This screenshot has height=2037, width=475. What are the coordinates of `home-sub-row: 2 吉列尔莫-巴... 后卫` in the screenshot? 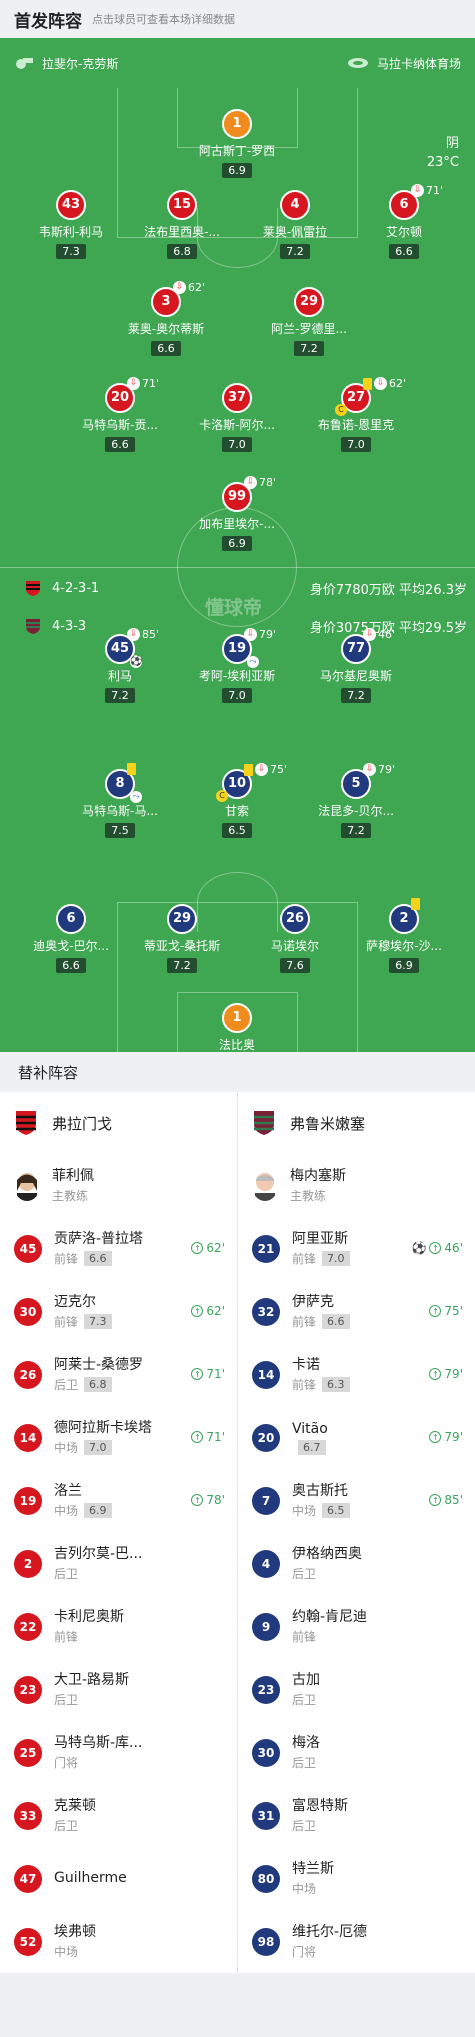 It's located at (118, 1563).